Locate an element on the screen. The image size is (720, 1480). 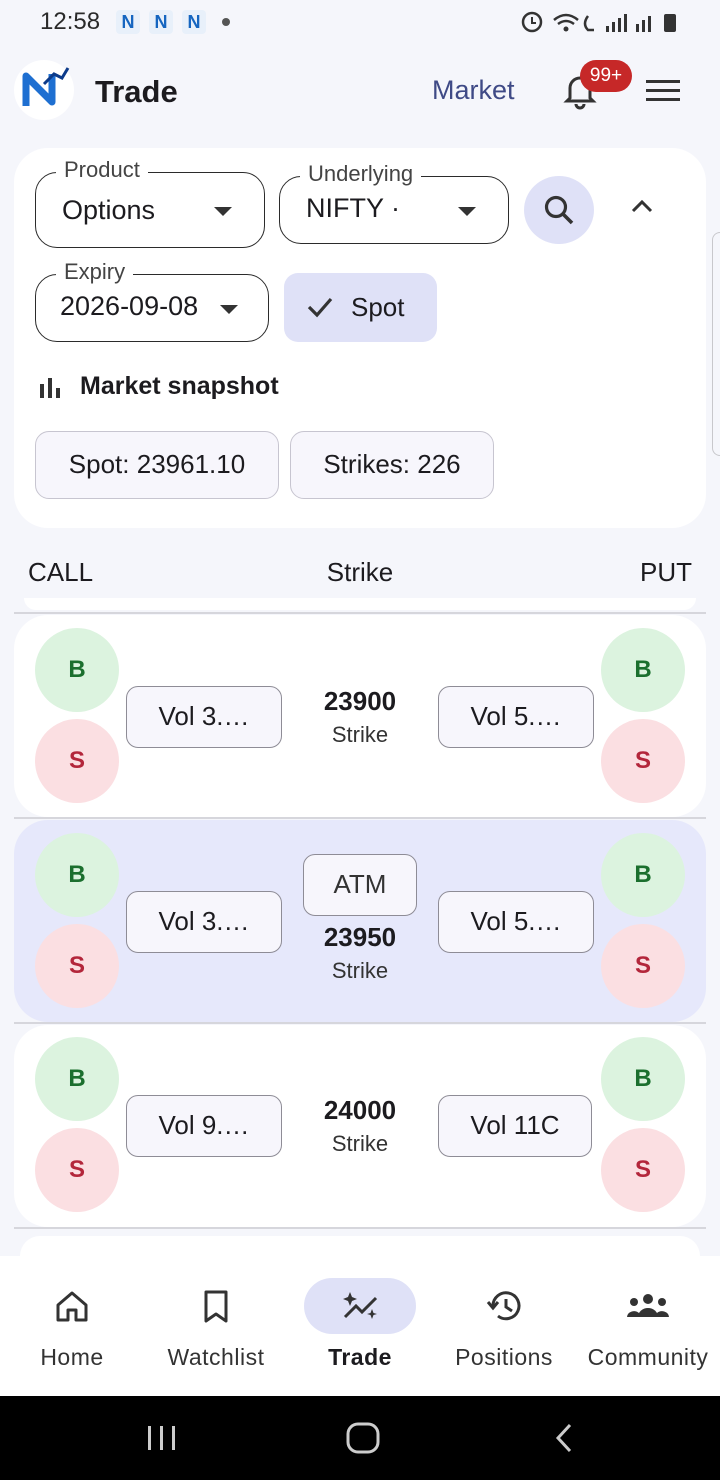
strike-row: B S Vol 3.… 23900 Strike Vol 5.… B S is located at coordinates (360, 716).